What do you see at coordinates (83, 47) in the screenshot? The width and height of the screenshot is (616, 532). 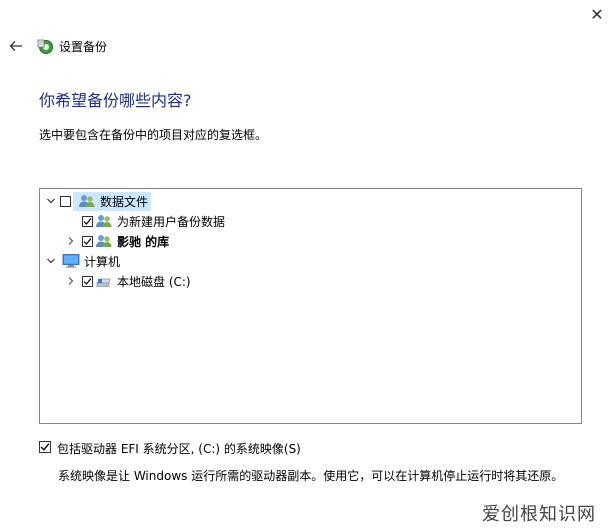 I see `window-title: 设置备份` at bounding box center [83, 47].